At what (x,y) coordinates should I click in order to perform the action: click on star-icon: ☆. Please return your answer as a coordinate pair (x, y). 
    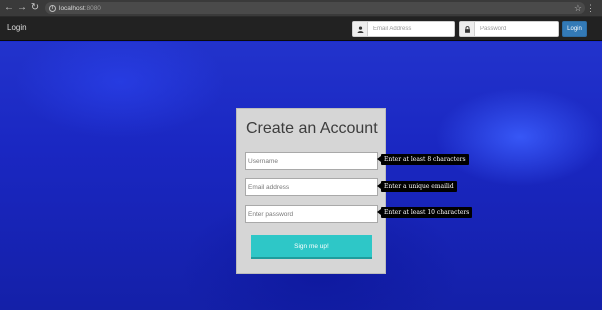
    Looking at the image, I should click on (578, 8).